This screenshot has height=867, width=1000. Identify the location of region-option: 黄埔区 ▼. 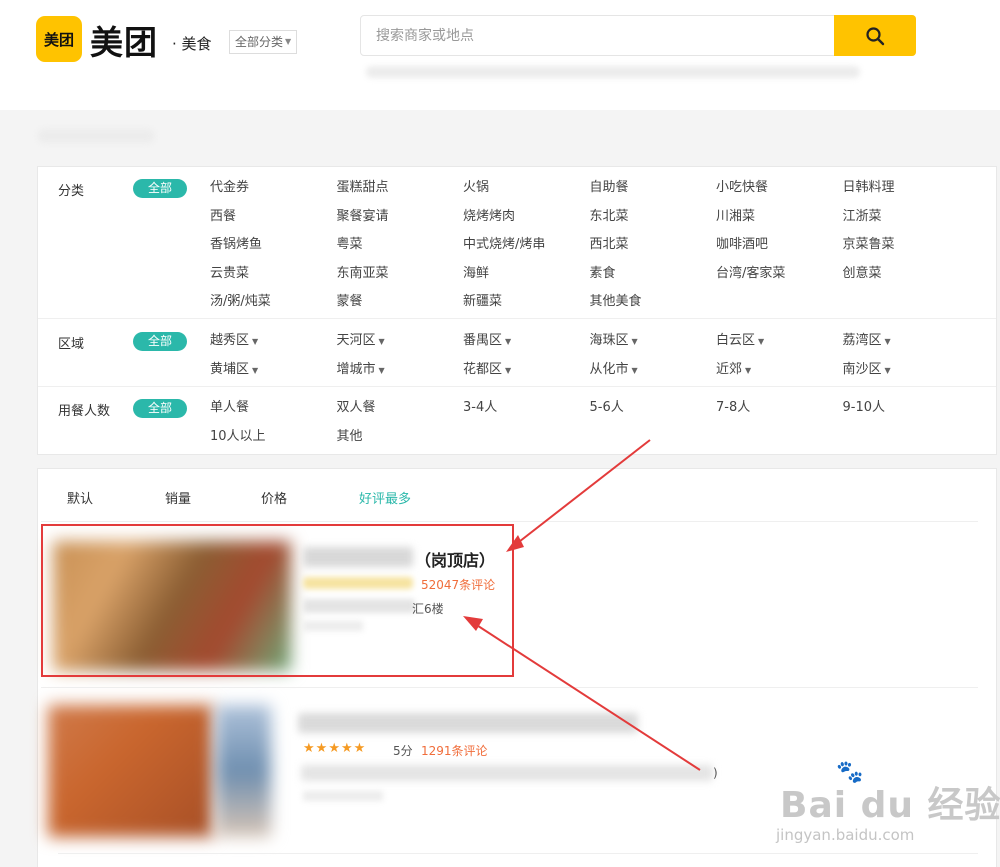
(273, 375).